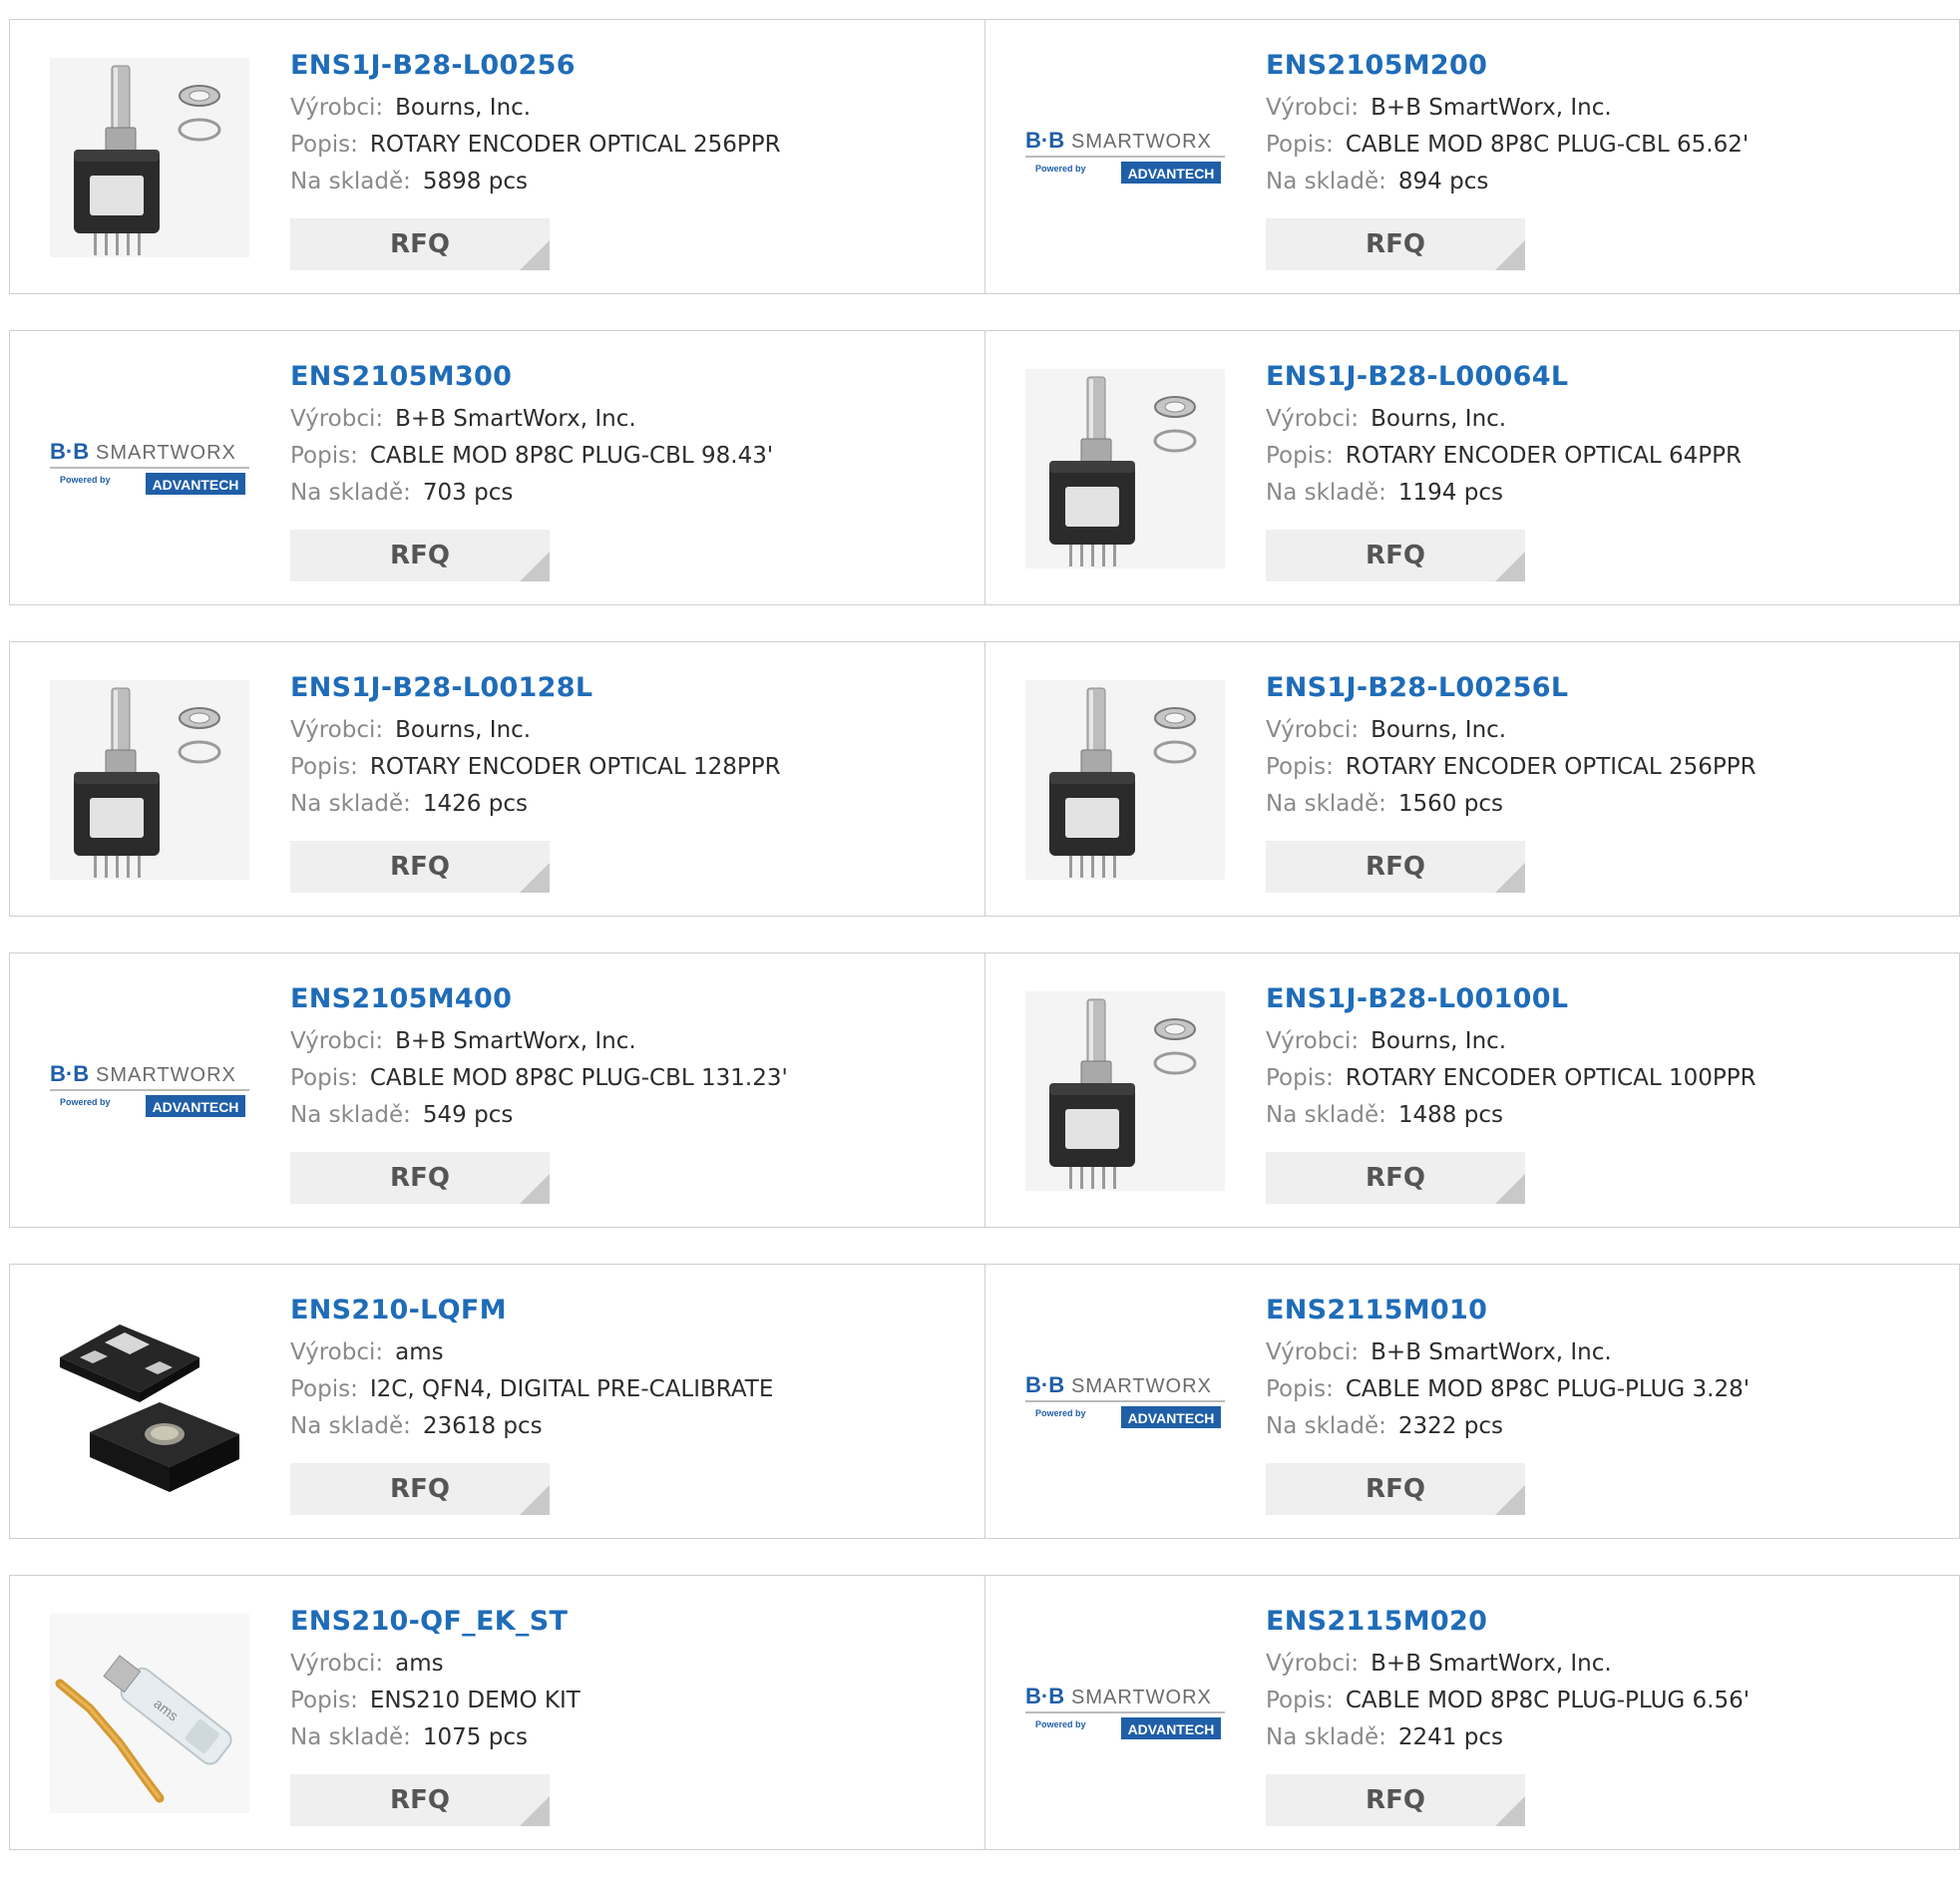 Image resolution: width=1960 pixels, height=1886 pixels. What do you see at coordinates (539, 1078) in the screenshot?
I see `description-line: Popis: CABLE MOD 8P8C PLUG-CBL 131.23'` at bounding box center [539, 1078].